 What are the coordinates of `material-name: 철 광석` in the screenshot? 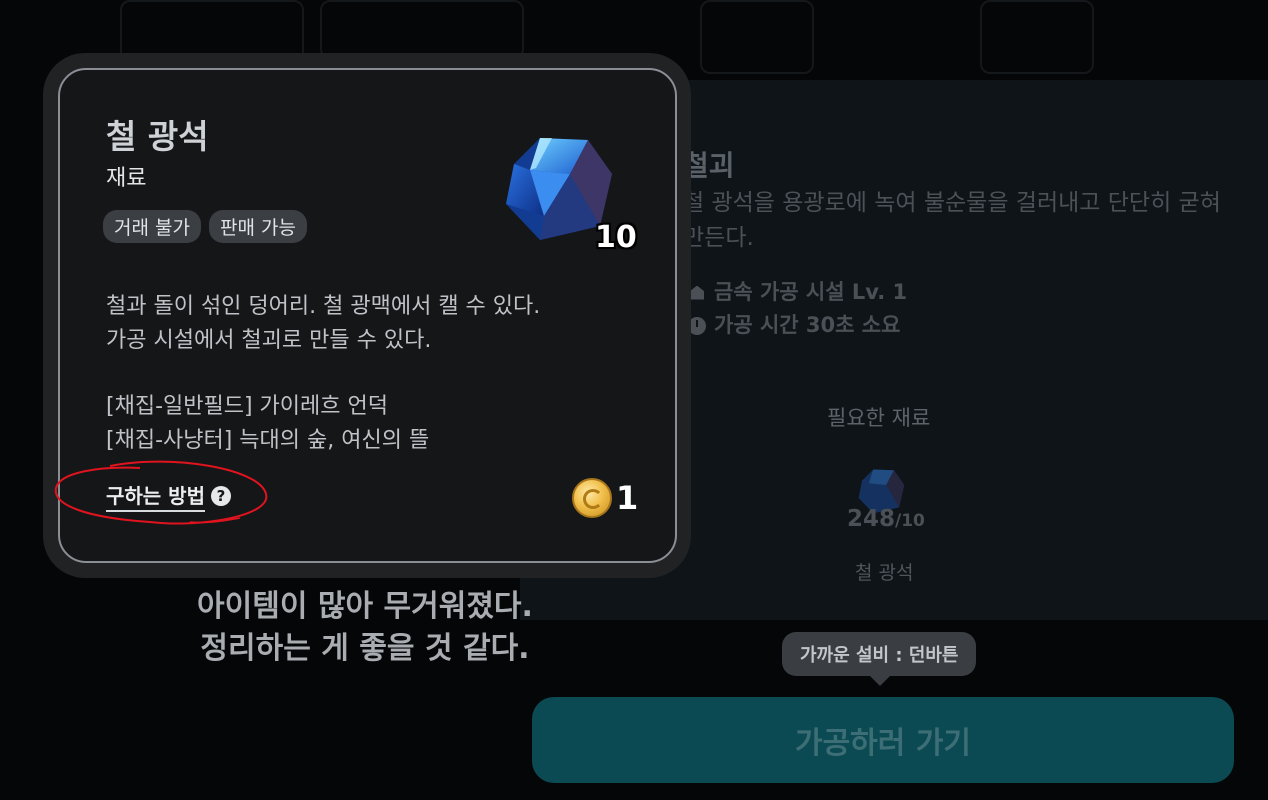 It's located at (884, 573).